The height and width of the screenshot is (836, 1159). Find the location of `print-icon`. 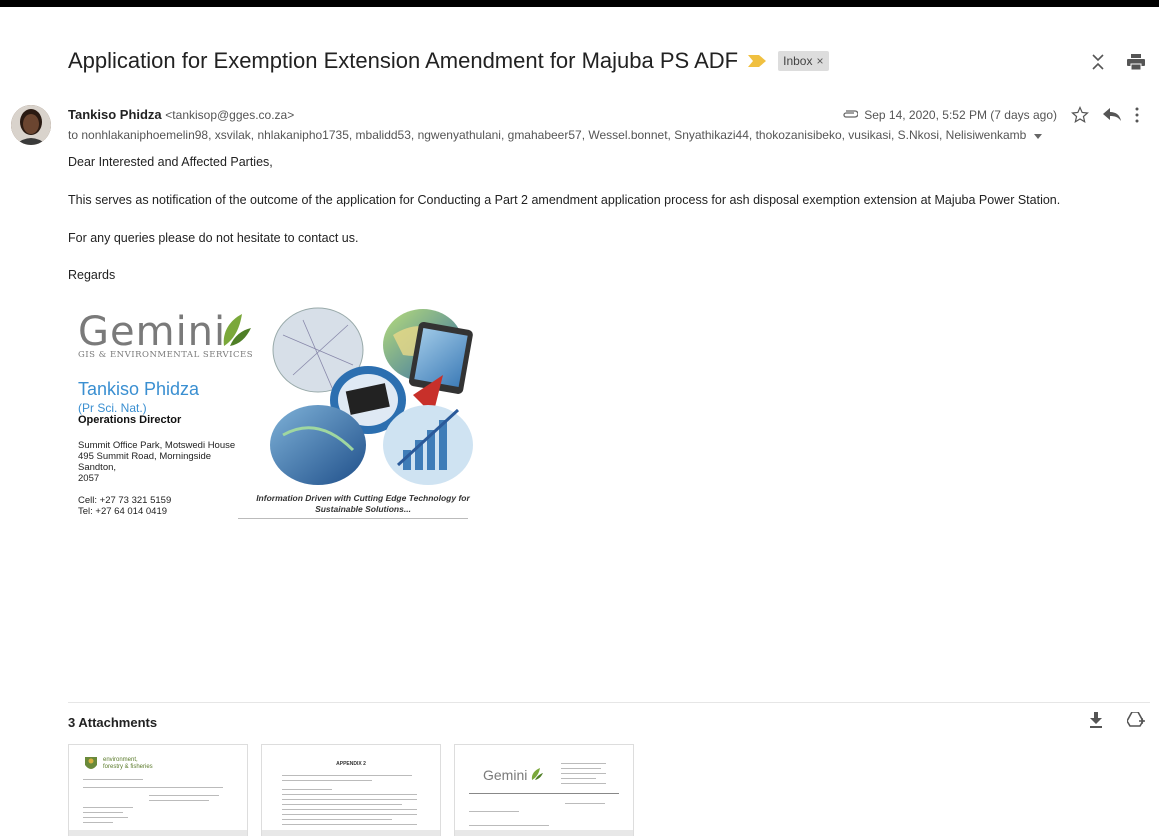

print-icon is located at coordinates (1136, 62).